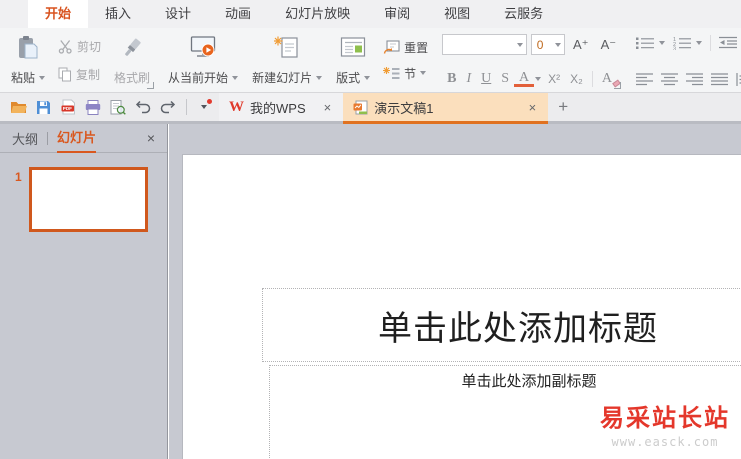 The image size is (741, 459). I want to click on reset-button: 重置, so click(405, 47).